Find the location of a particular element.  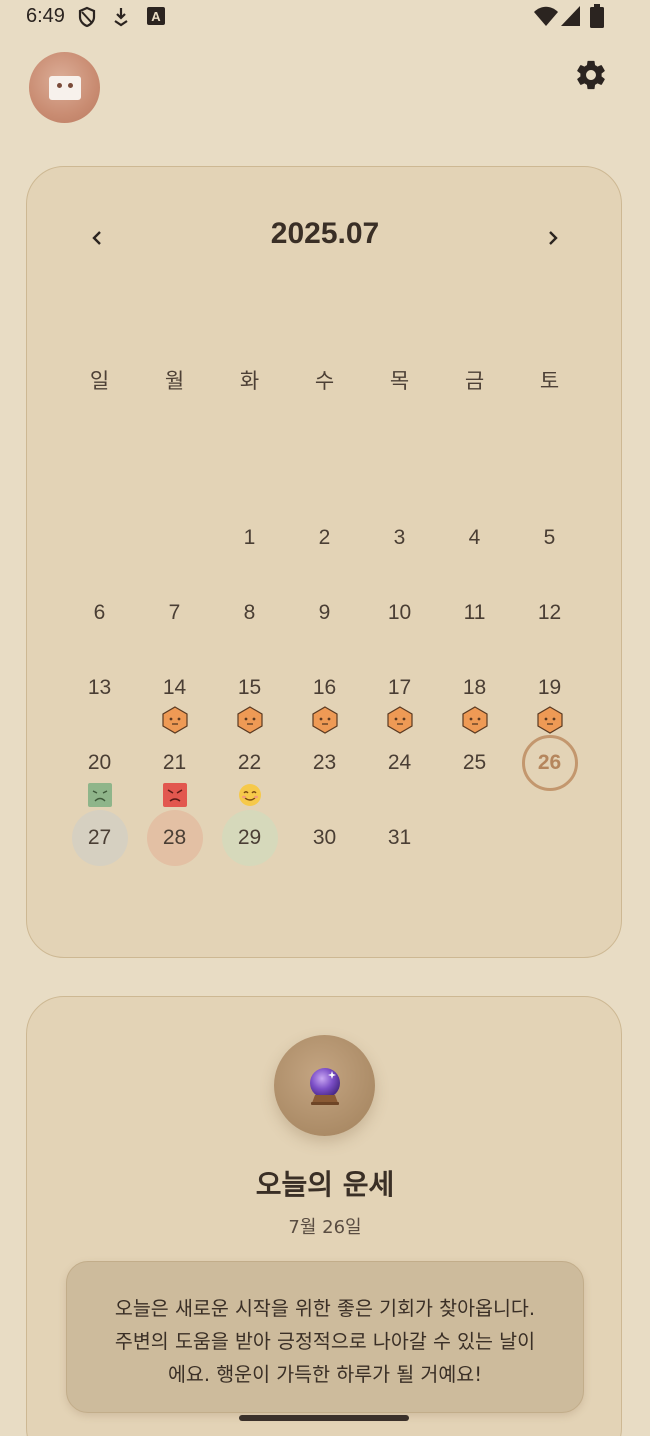

signal-icon is located at coordinates (570, 16).